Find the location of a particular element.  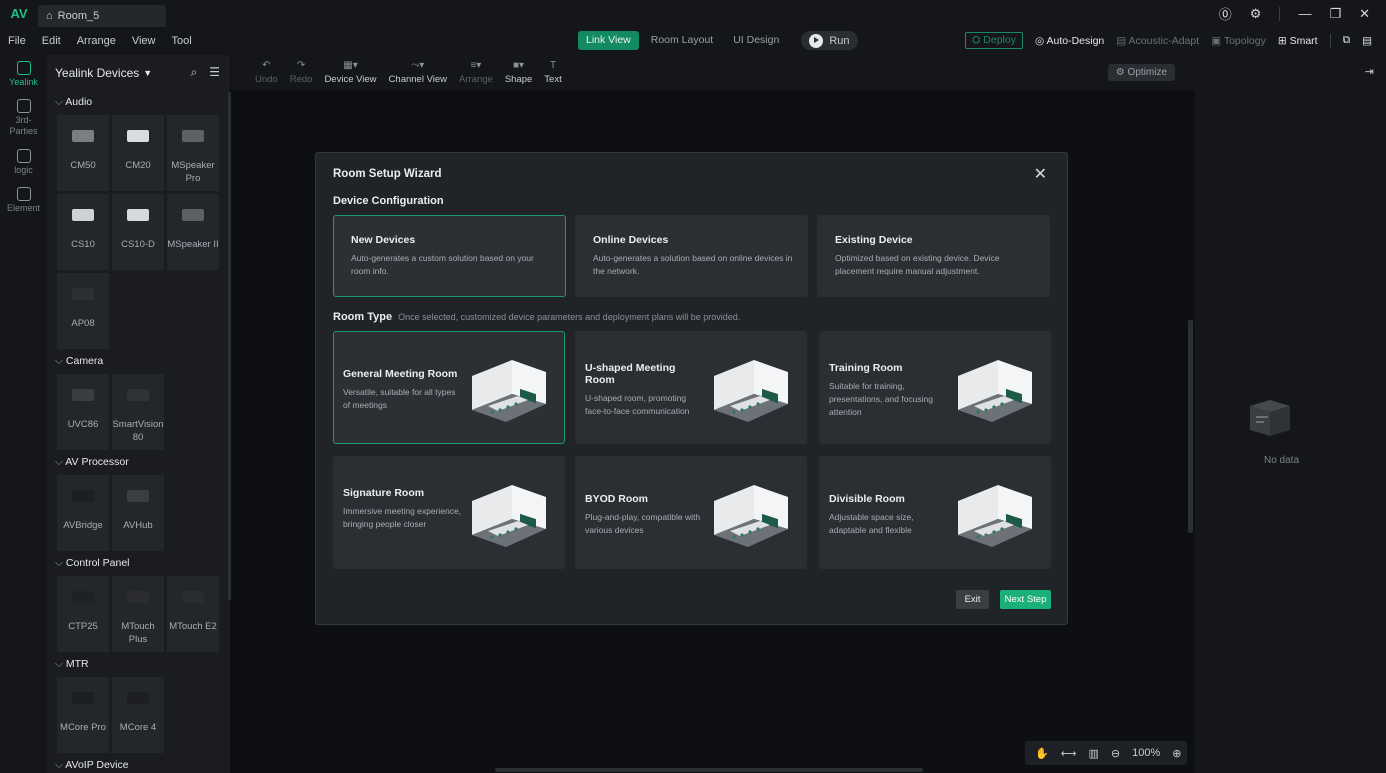

device-tile: MTouch Plus is located at coordinates (138, 614).